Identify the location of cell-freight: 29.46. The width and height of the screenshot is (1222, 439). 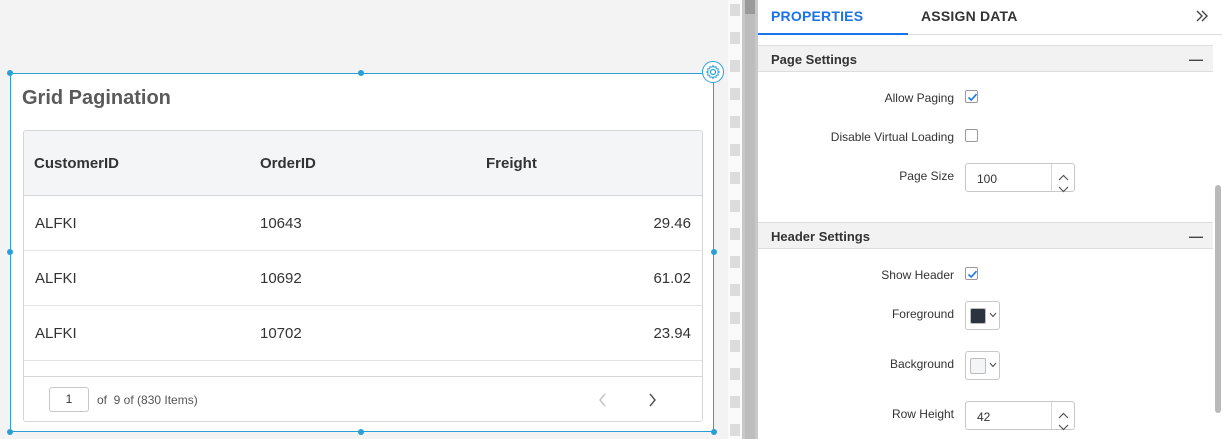
(672, 223).